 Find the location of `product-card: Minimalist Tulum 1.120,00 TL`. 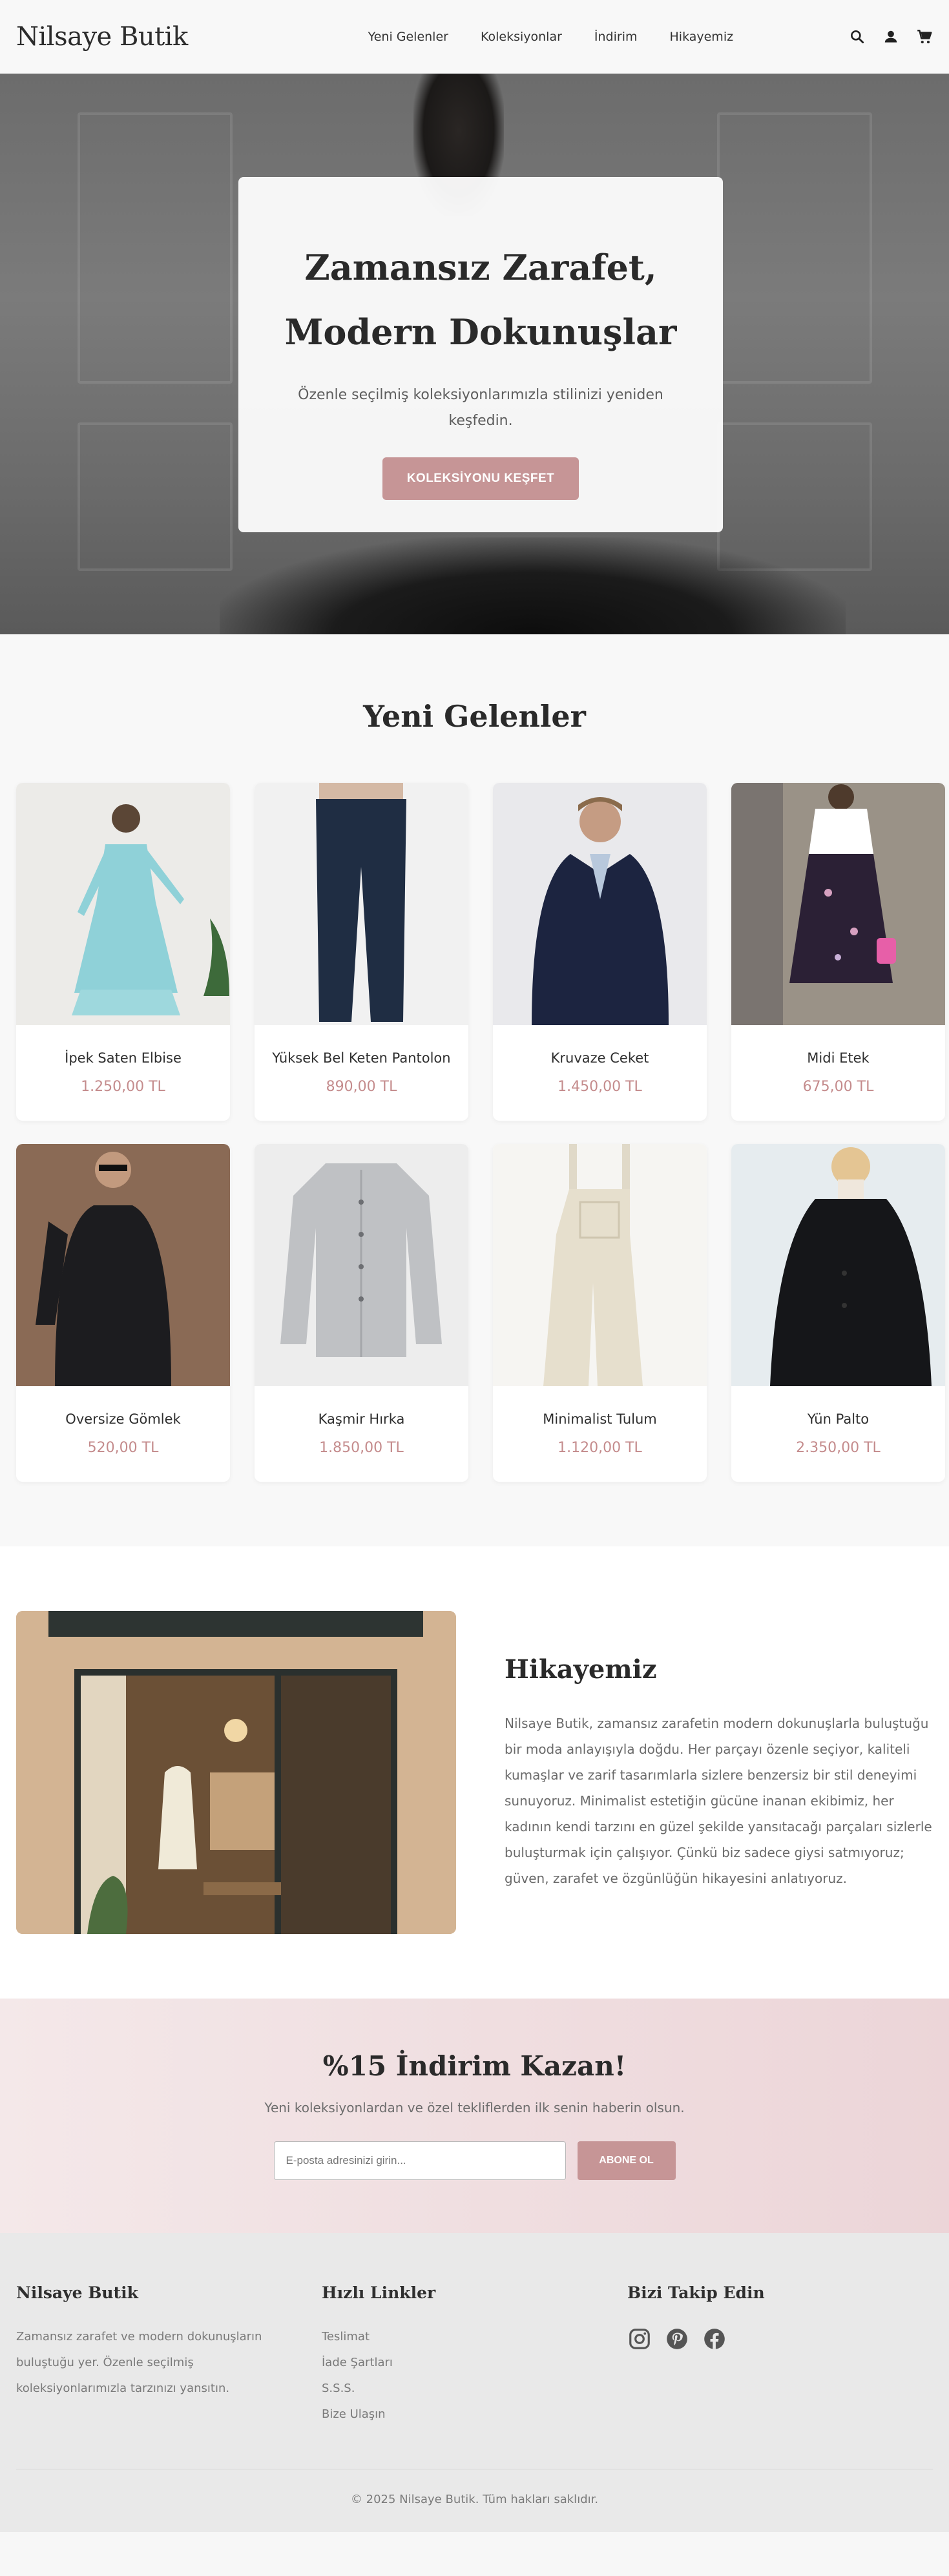

product-card: Minimalist Tulum 1.120,00 TL is located at coordinates (600, 1313).